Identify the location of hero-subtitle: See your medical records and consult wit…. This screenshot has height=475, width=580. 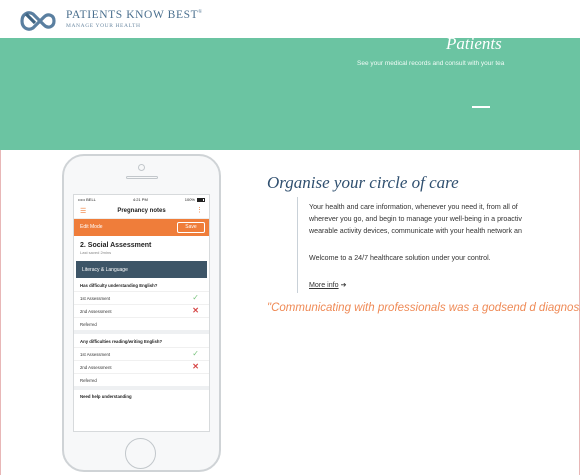
(431, 63).